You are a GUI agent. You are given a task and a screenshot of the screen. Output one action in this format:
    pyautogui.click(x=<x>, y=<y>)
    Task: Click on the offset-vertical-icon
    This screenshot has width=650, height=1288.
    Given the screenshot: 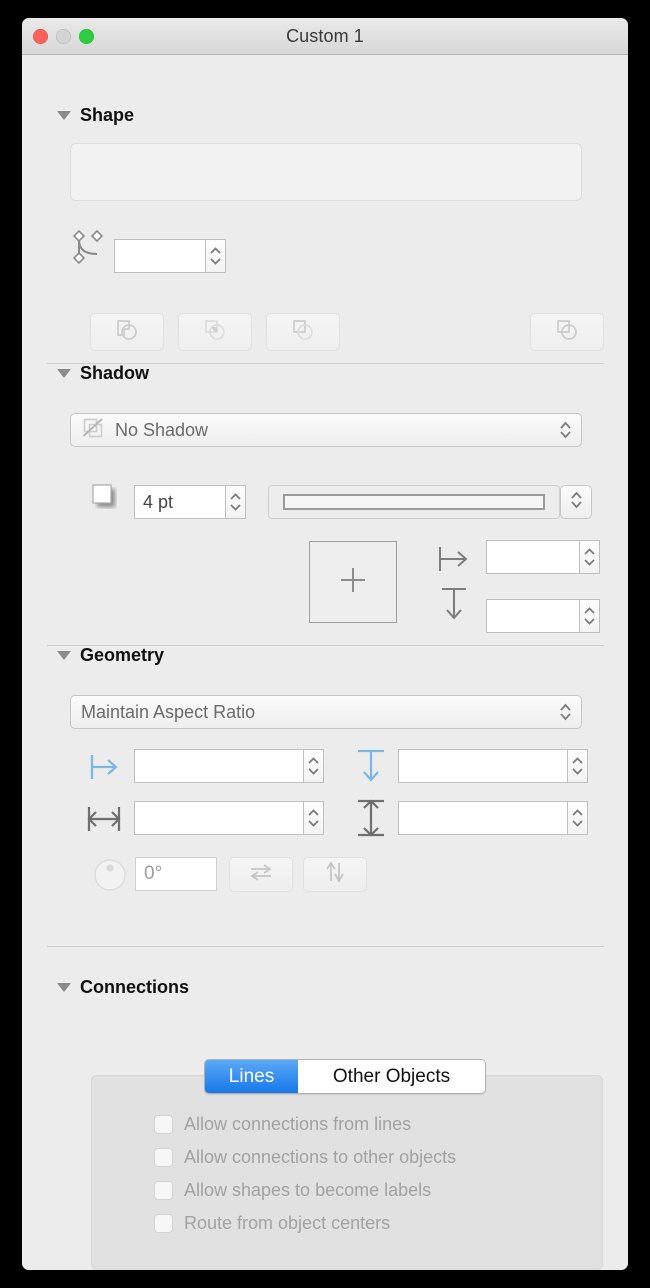 What is the action you would take?
    pyautogui.click(x=454, y=606)
    